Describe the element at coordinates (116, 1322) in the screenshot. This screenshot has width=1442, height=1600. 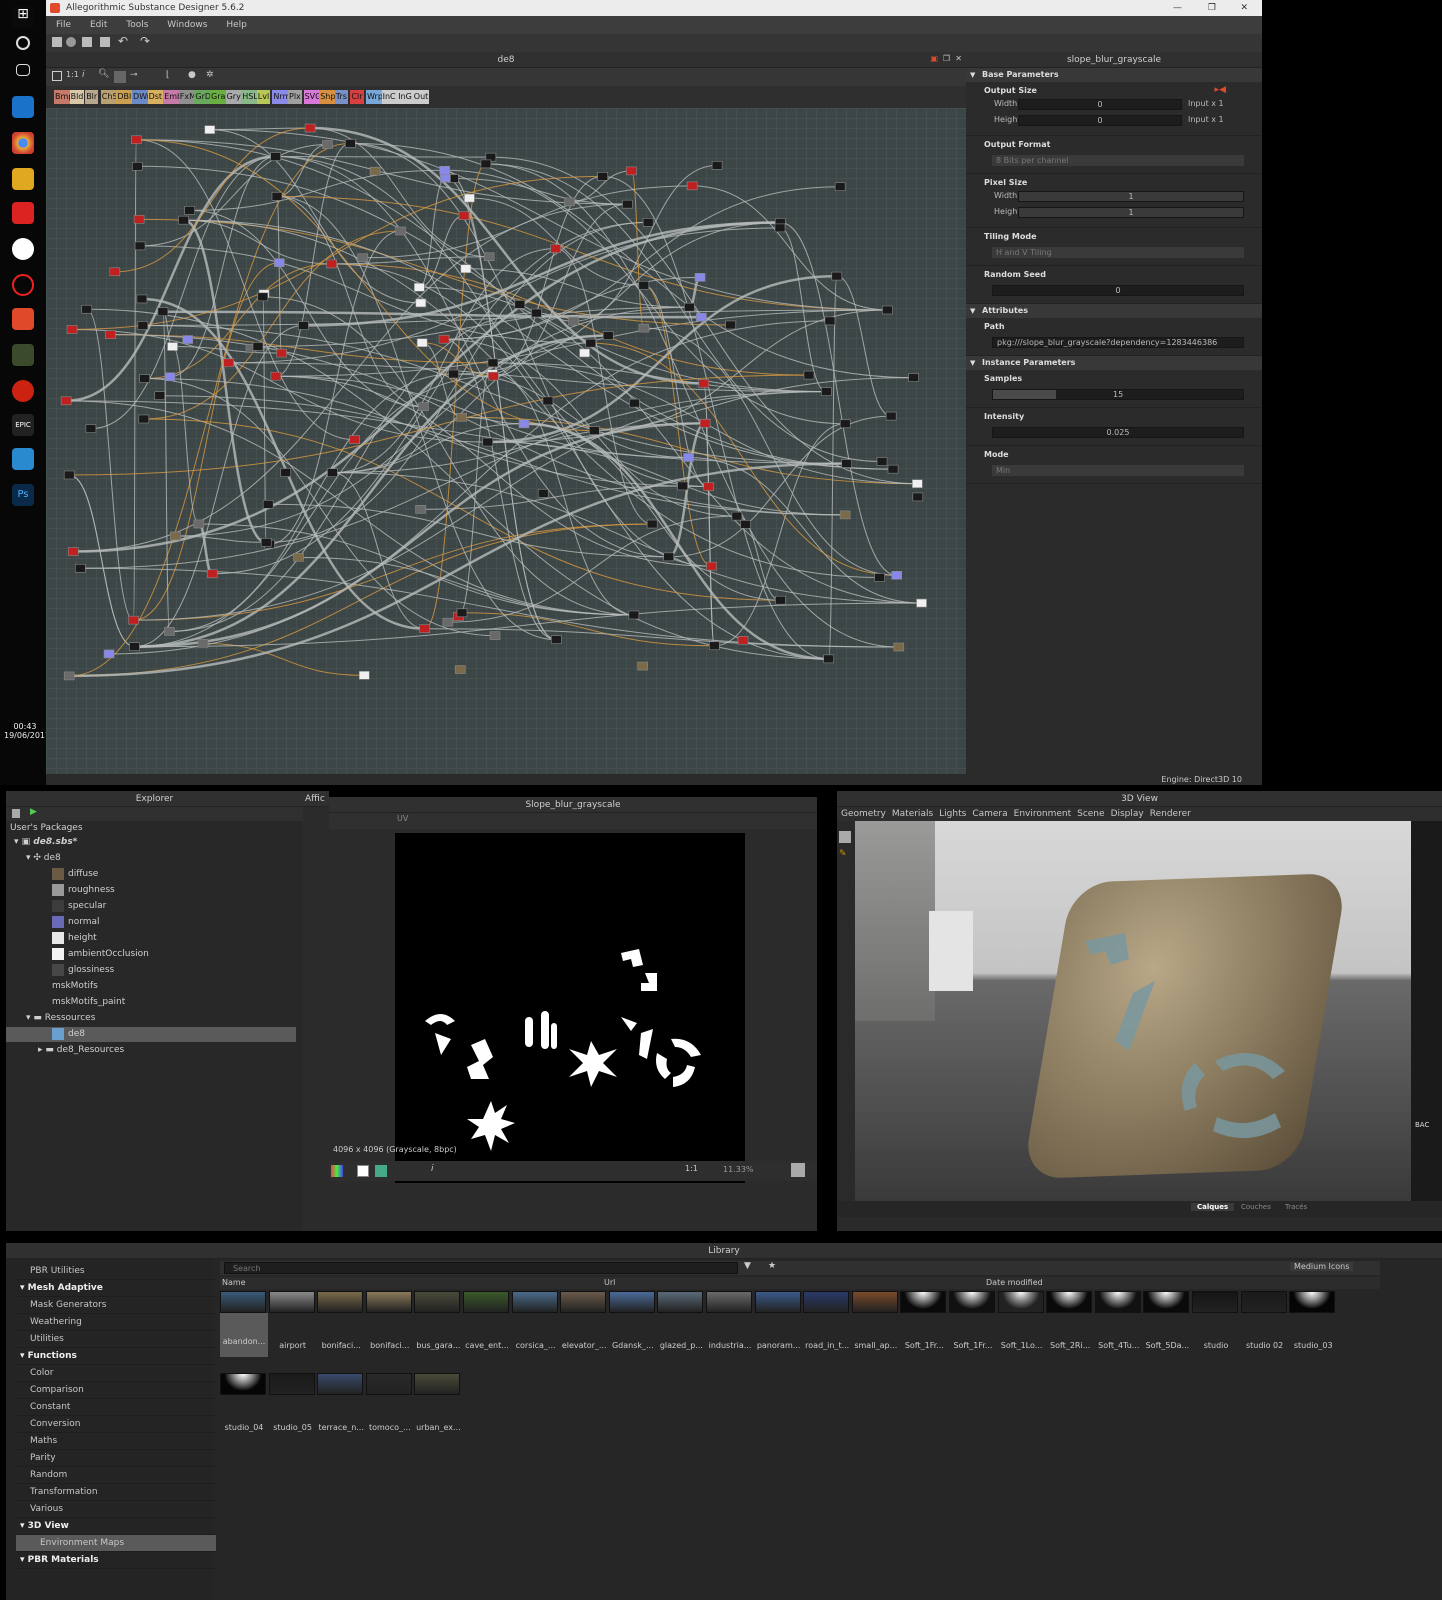
I see `library-category-weathering: Weathering` at that location.